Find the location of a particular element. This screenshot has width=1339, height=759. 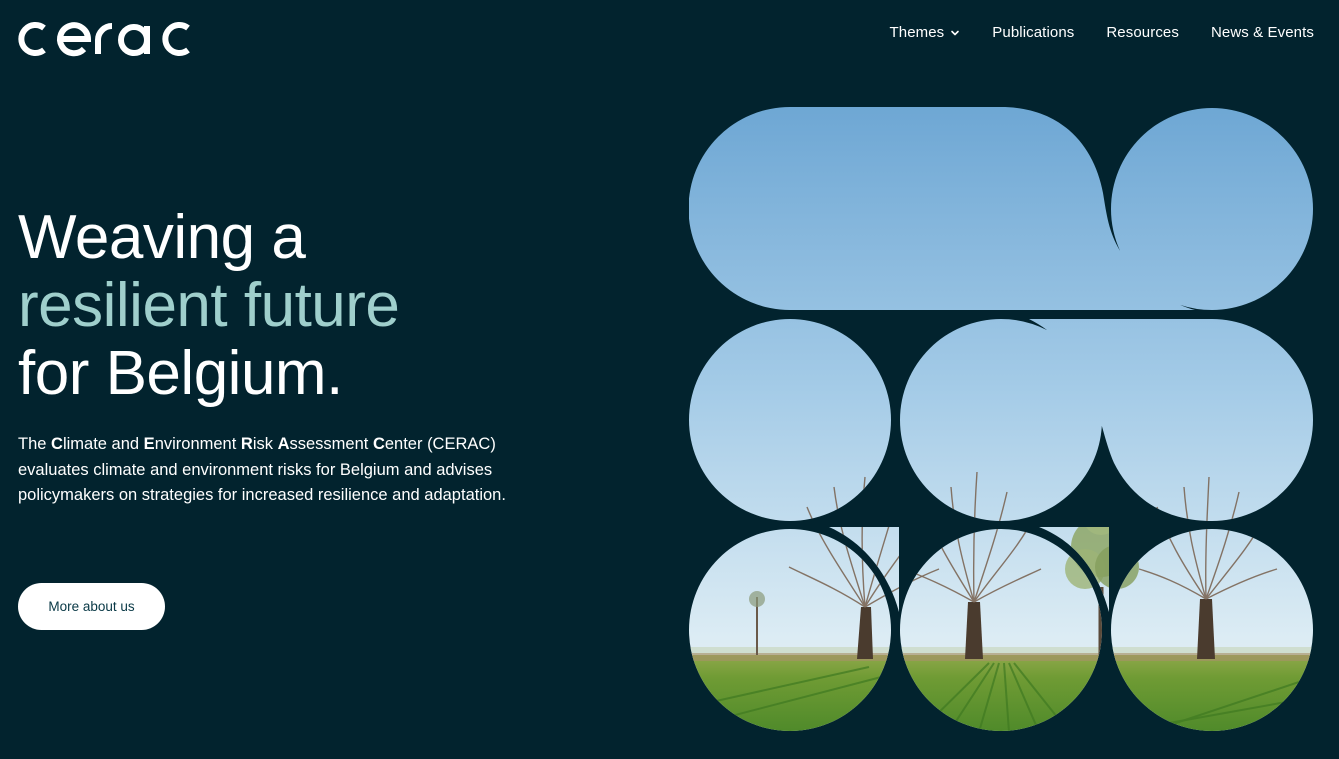

nav-item-news-events: News & Events is located at coordinates (1262, 32).